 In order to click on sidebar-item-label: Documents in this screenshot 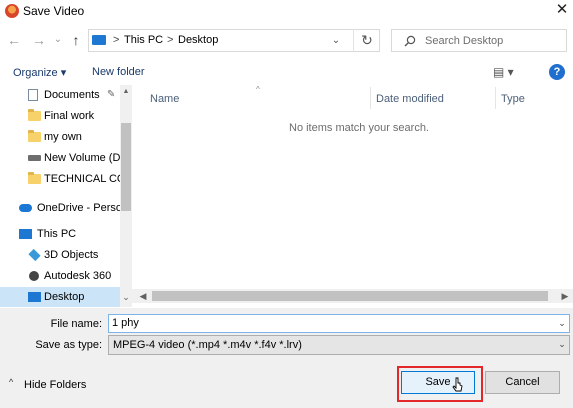, I will do `click(72, 95)`.